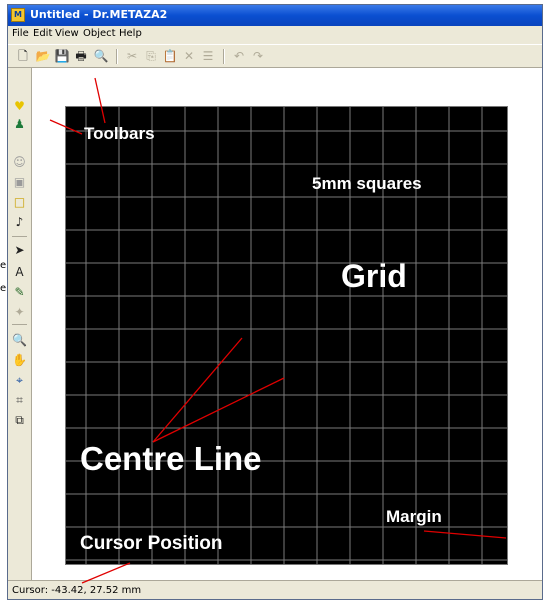 The width and height of the screenshot is (550, 600). I want to click on metaza-app-icon: M, so click(18, 15).